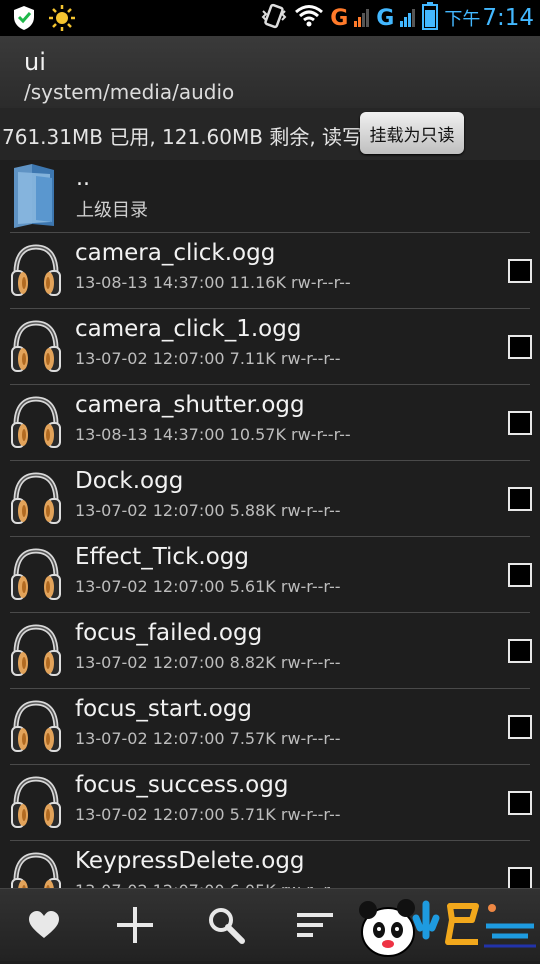 This screenshot has height=964, width=540. I want to click on file-meta: 13-07-02 12:07:00 8.82K rw-r--r--, so click(208, 662).